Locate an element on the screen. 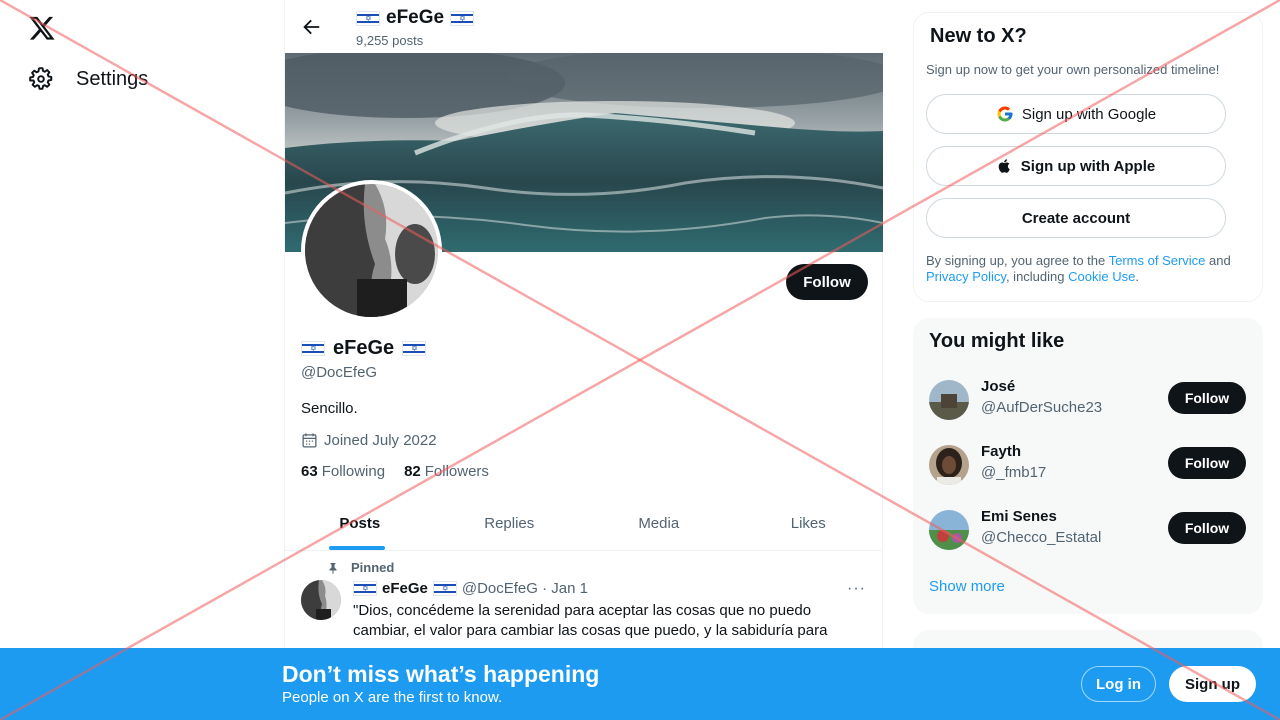 This screenshot has width=1280, height=720. more-options-icon: ··· is located at coordinates (856, 589).